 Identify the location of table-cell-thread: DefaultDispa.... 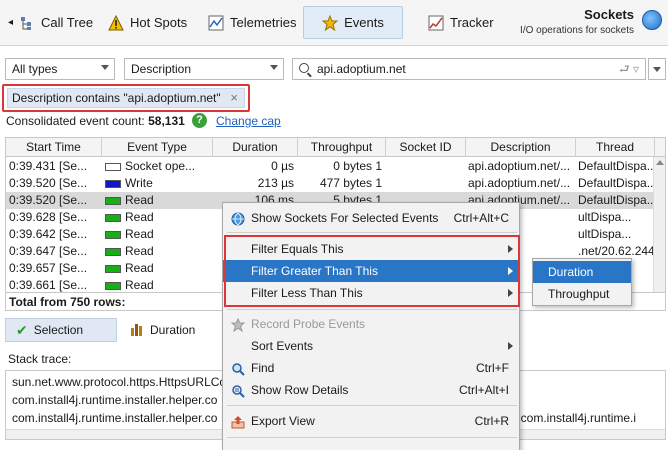
(617, 183).